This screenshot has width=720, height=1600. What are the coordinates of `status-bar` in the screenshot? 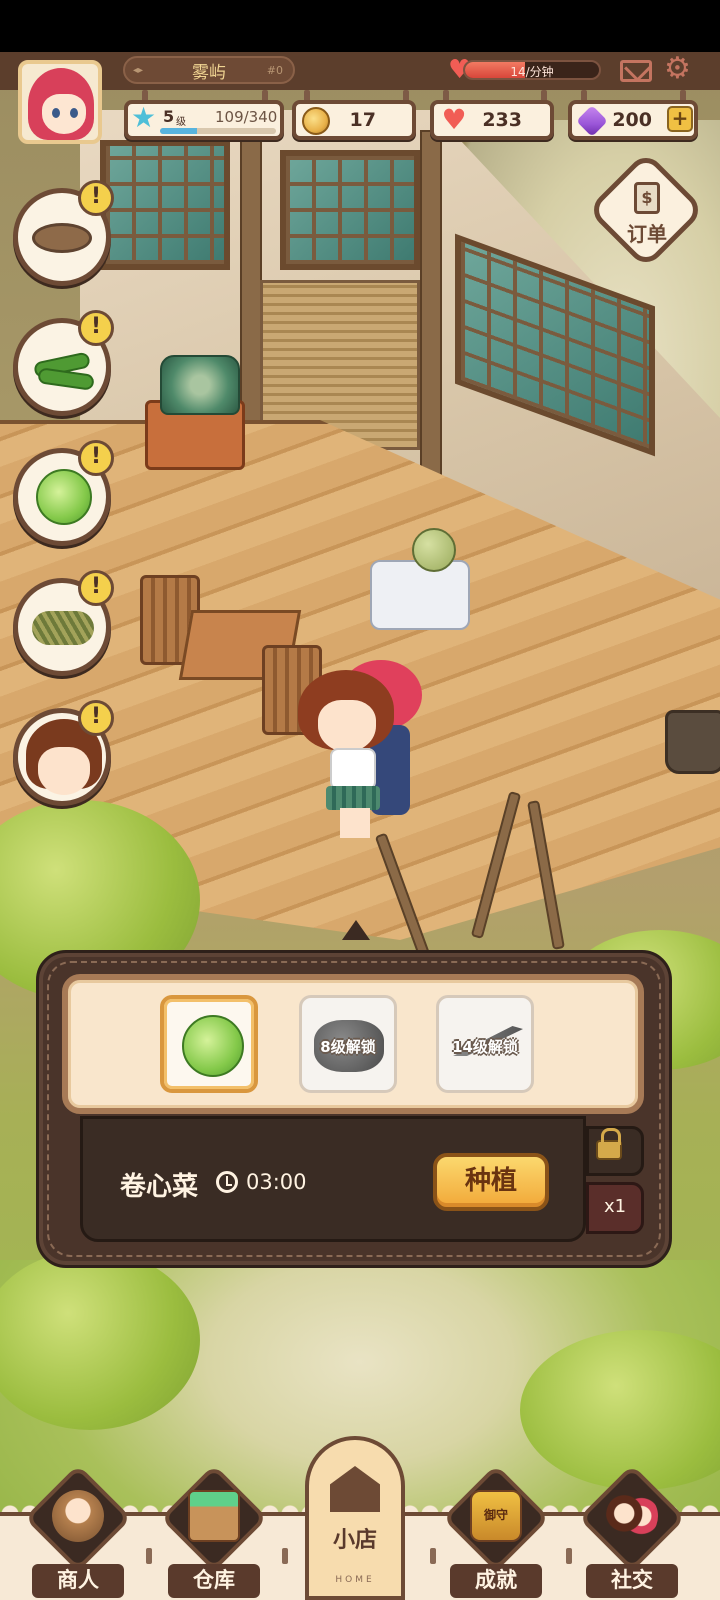 It's located at (360, 26).